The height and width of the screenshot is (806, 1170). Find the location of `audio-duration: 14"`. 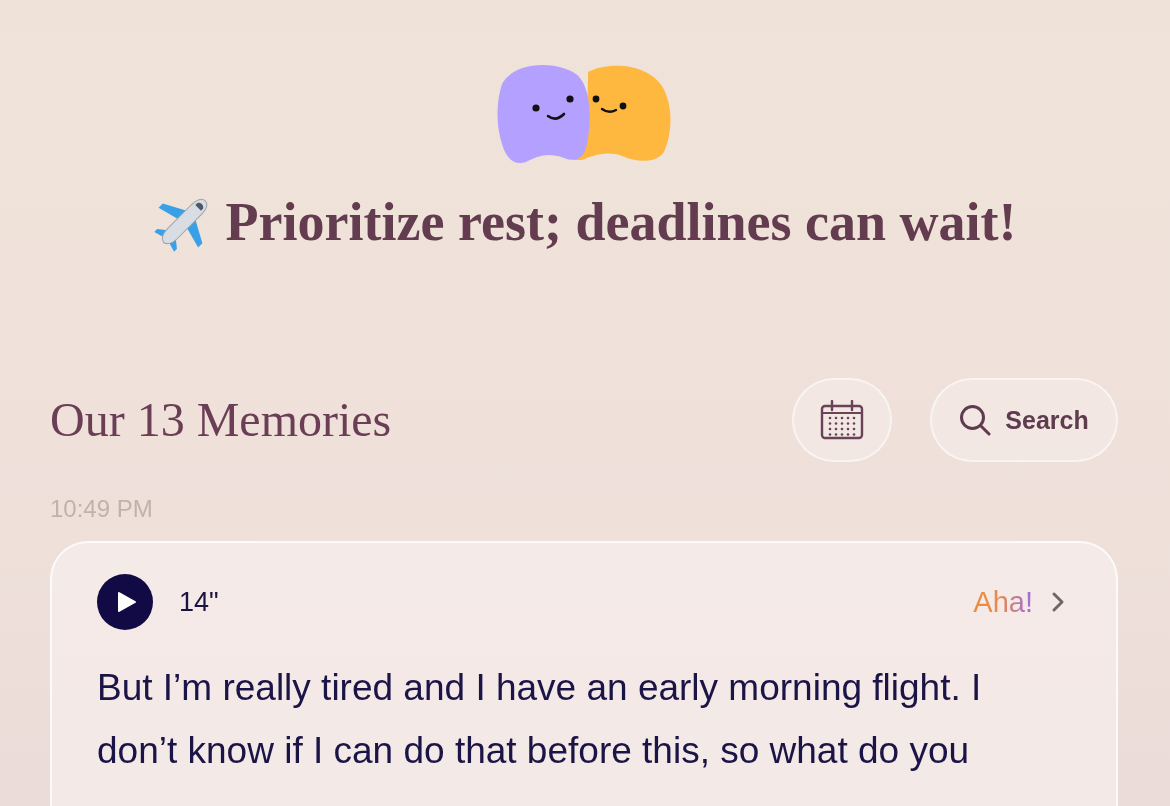

audio-duration: 14" is located at coordinates (199, 602).